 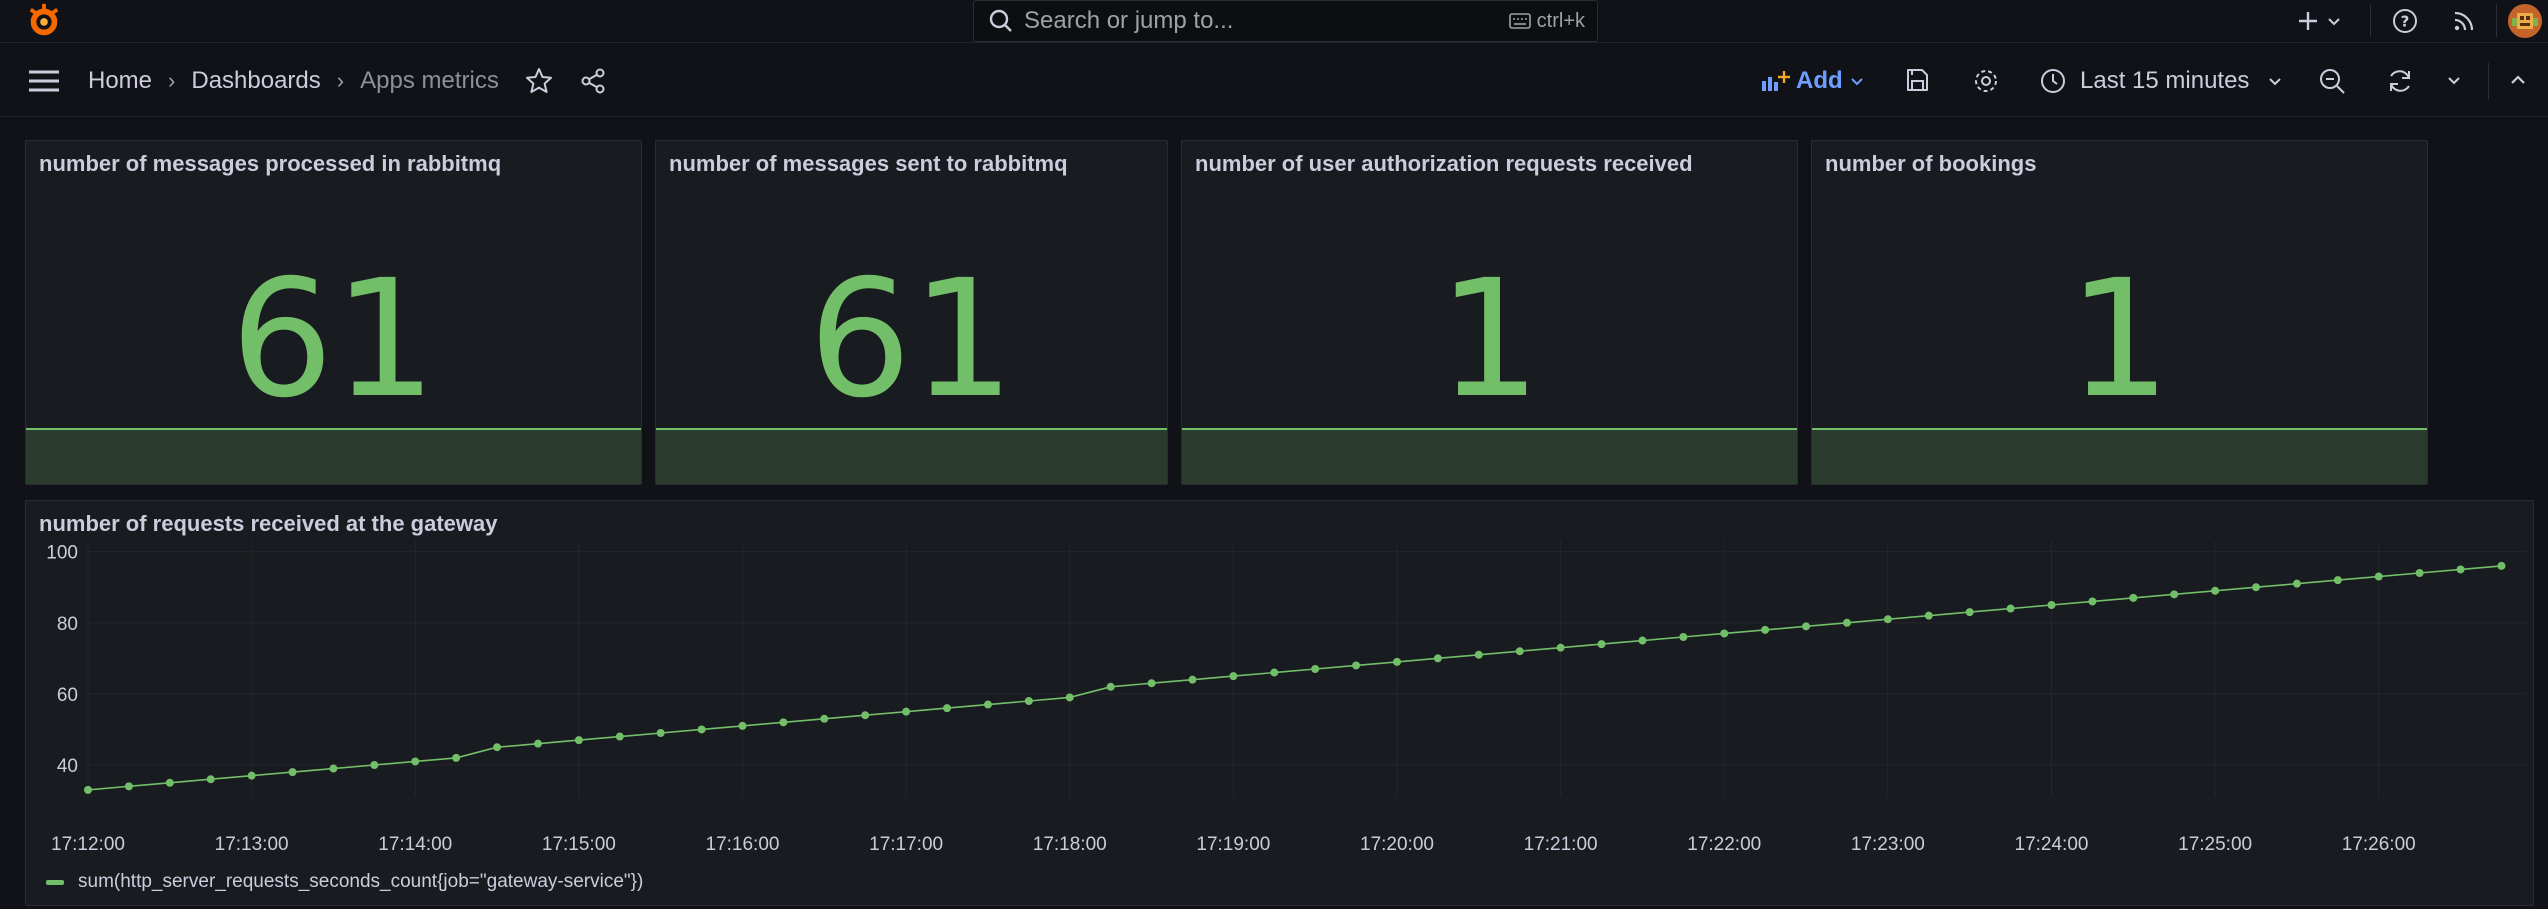 What do you see at coordinates (44, 81) in the screenshot?
I see `menu-icon` at bounding box center [44, 81].